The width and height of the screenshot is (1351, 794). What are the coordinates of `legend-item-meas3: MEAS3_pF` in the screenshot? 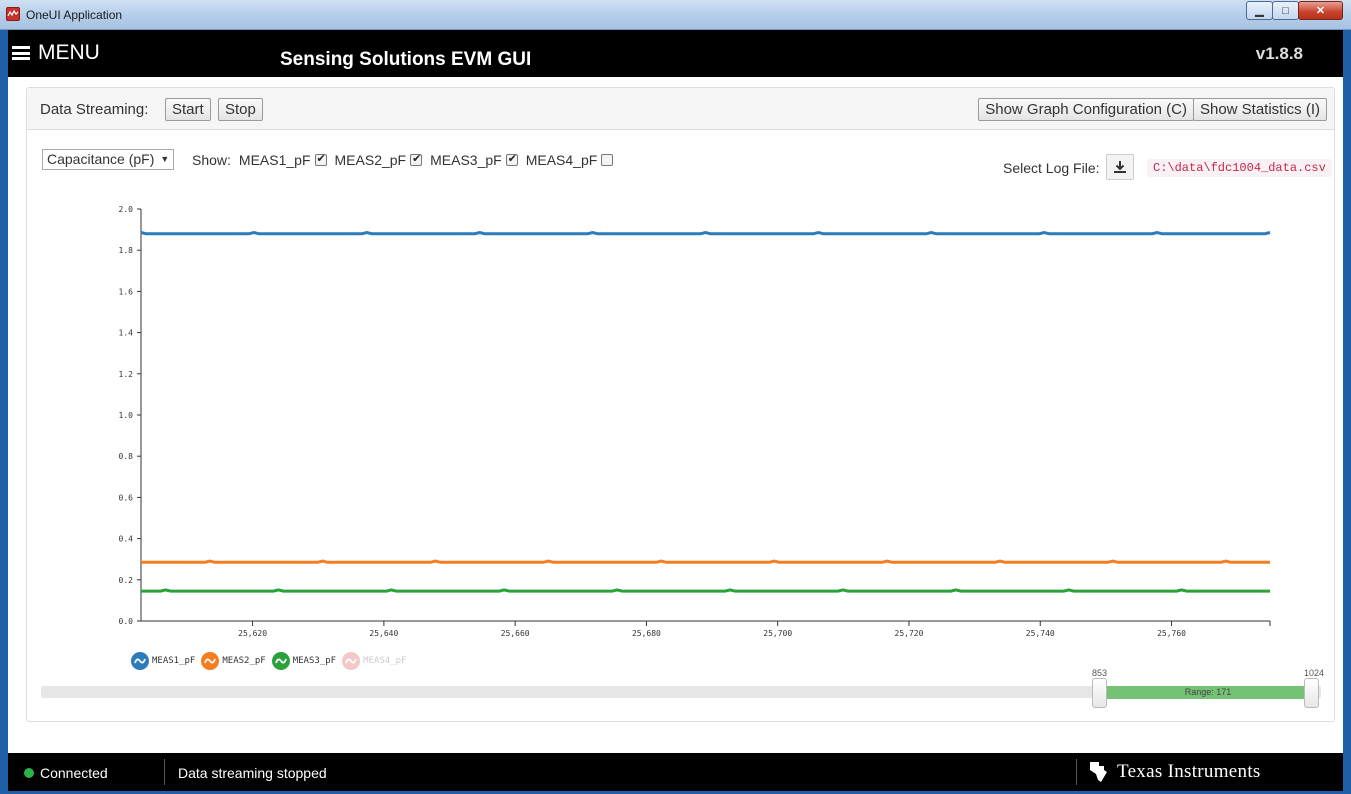 It's located at (304, 661).